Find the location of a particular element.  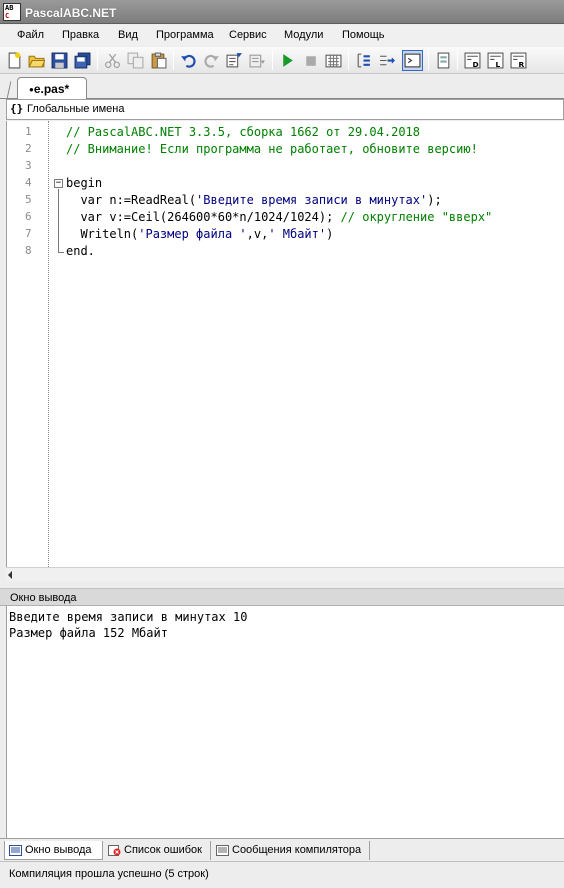

tab-e-pas: ●e.pas* is located at coordinates (52, 88).